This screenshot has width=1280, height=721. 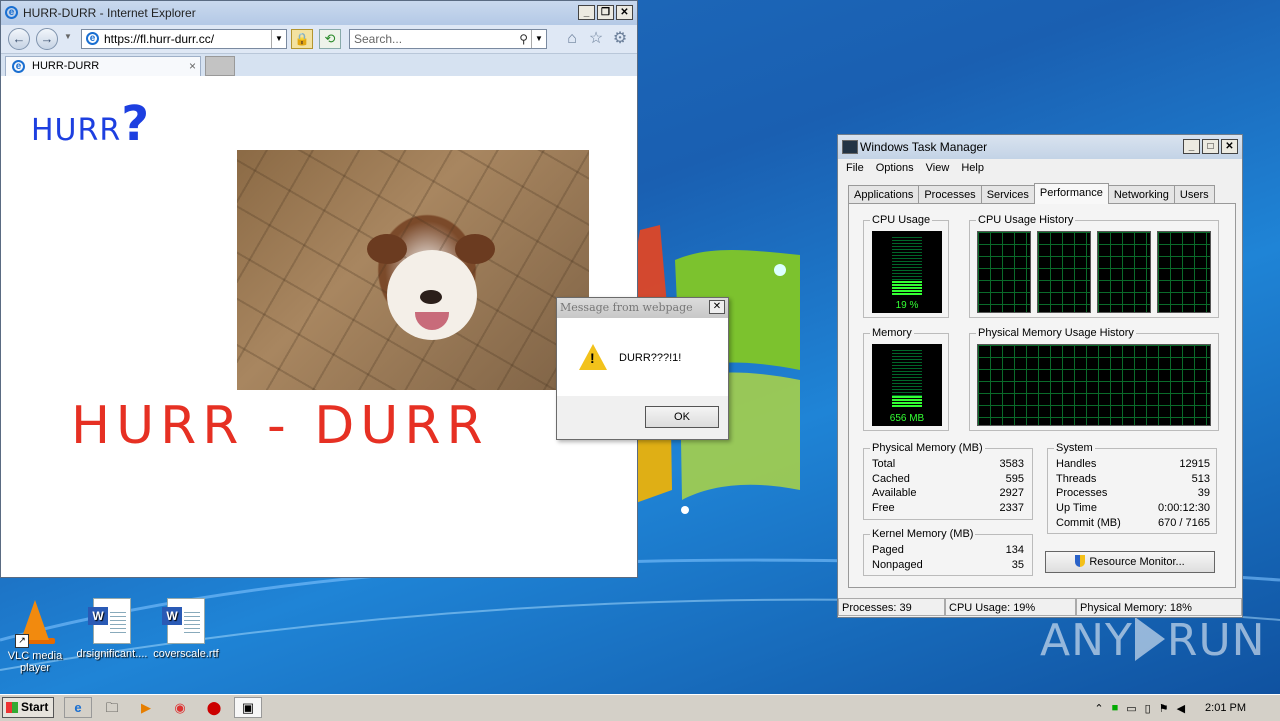 What do you see at coordinates (448, 39) in the screenshot?
I see `search-box: Search... ⚲ ▼` at bounding box center [448, 39].